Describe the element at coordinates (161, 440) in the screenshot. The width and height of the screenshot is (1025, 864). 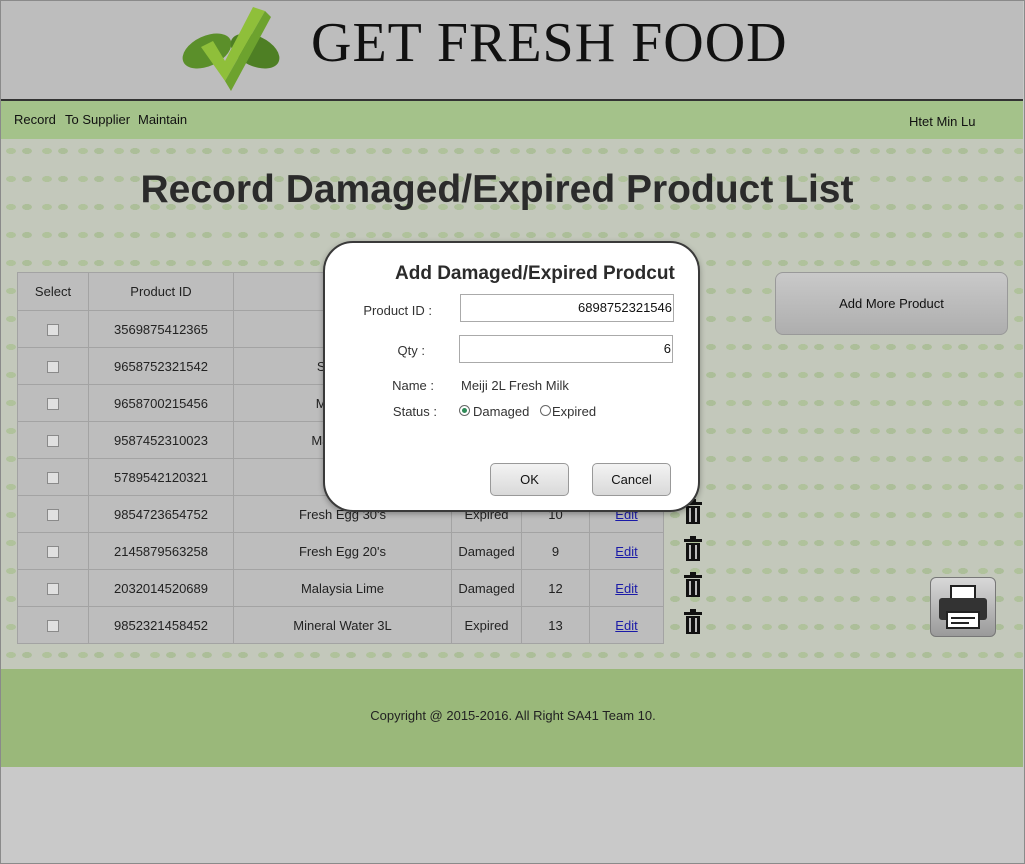
I see `cell-product-id: 9587452310023` at that location.